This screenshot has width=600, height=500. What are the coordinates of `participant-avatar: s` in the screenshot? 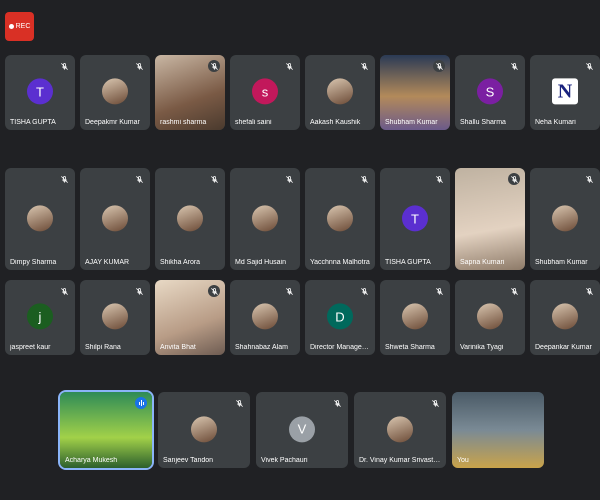 It's located at (265, 91).